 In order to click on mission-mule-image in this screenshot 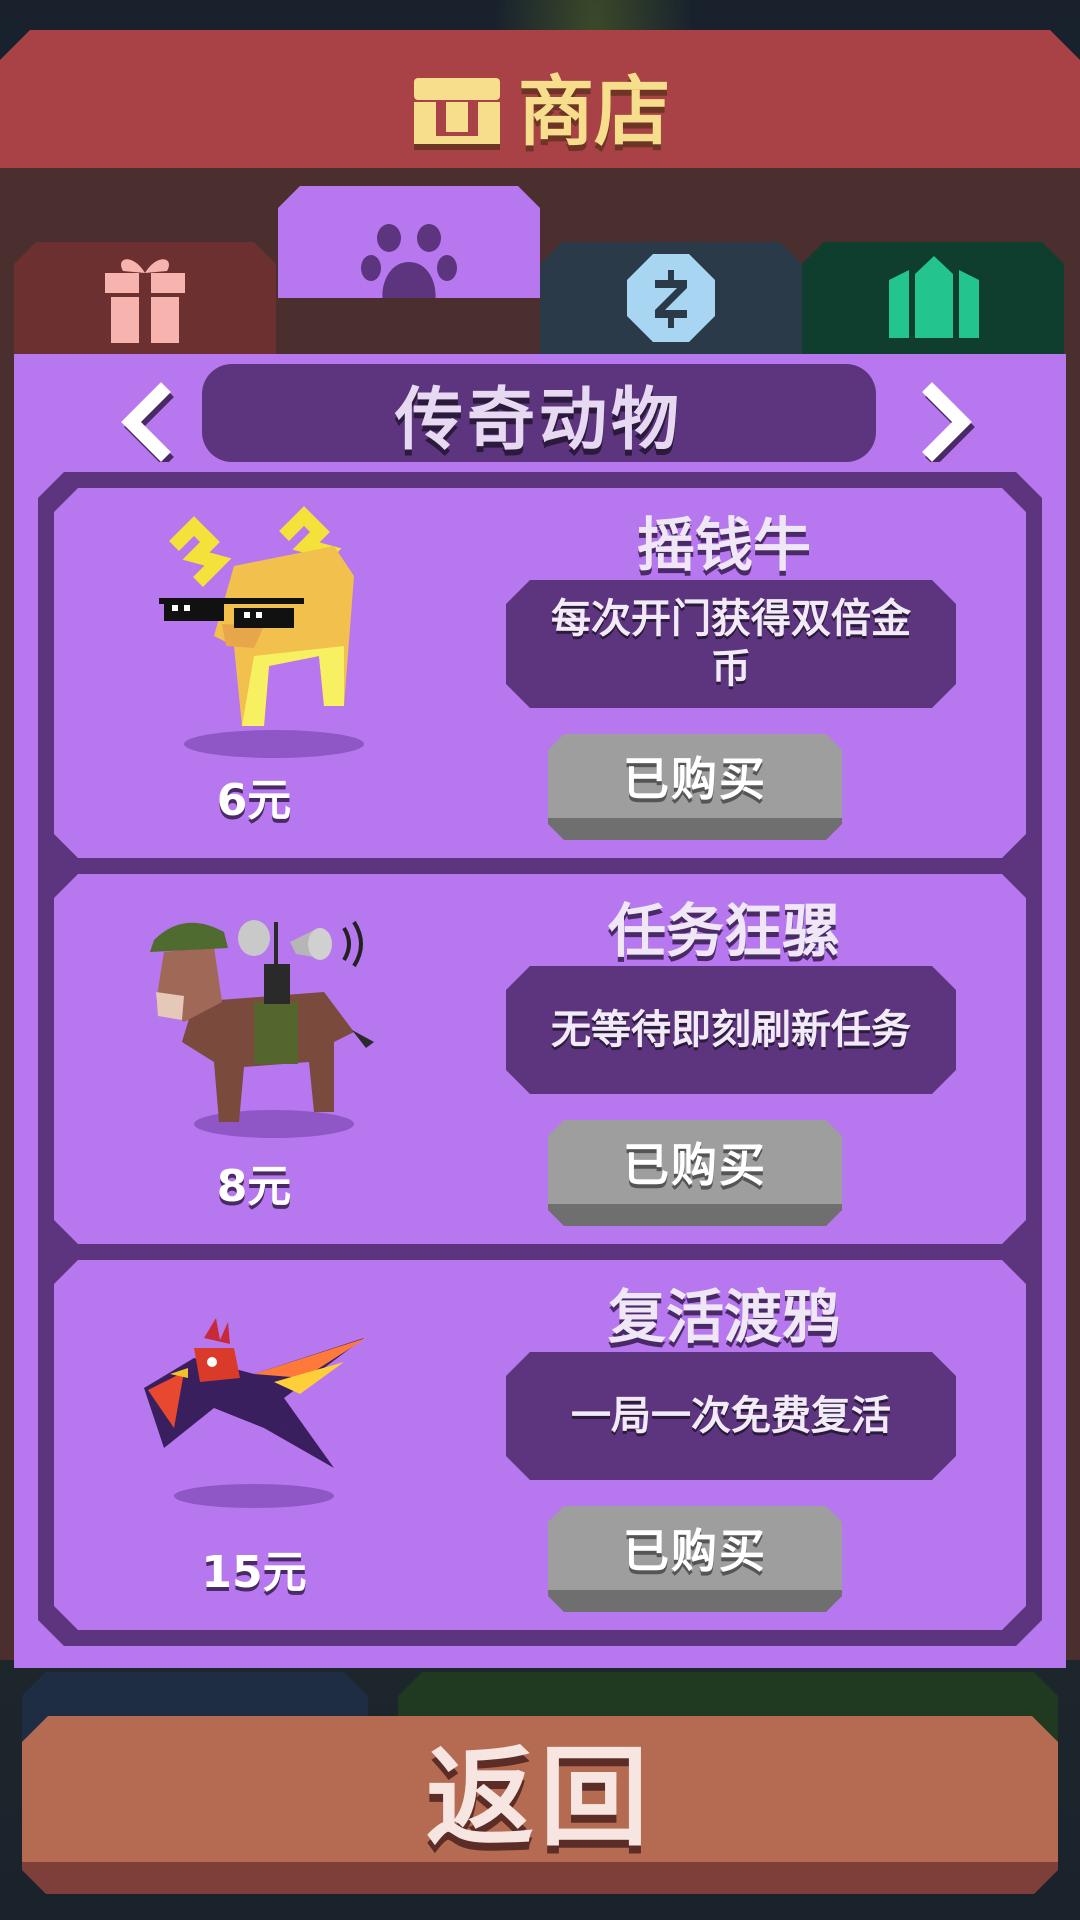, I will do `click(262, 1029)`.